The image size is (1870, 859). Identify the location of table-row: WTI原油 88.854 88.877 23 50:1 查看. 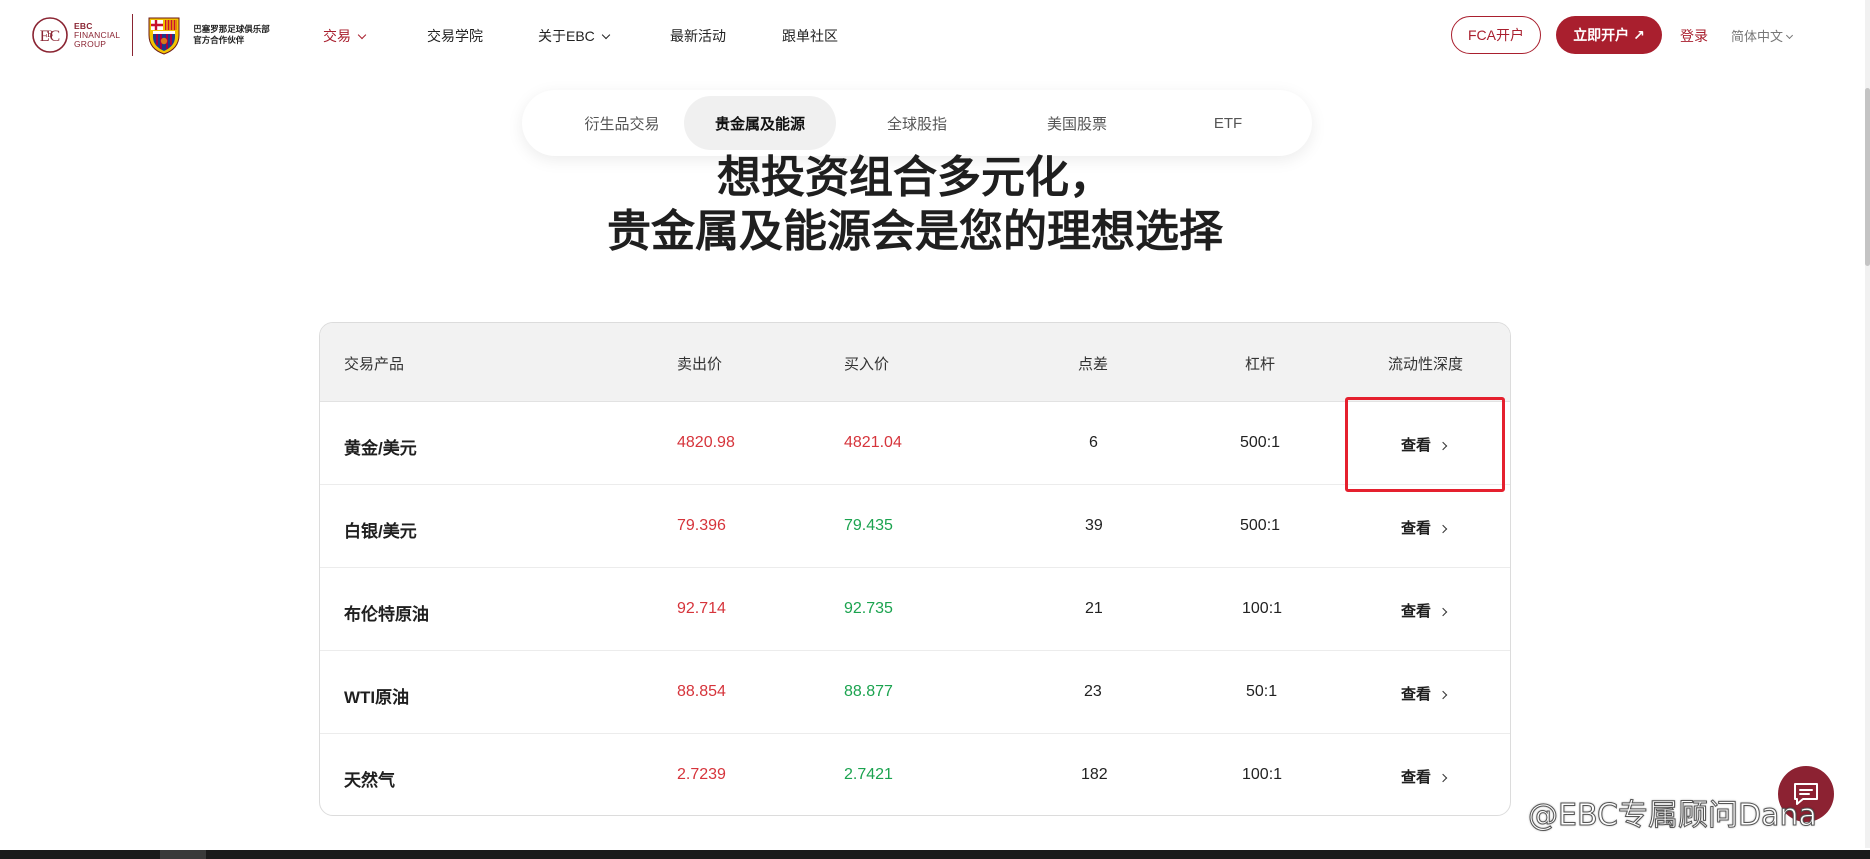
(915, 692).